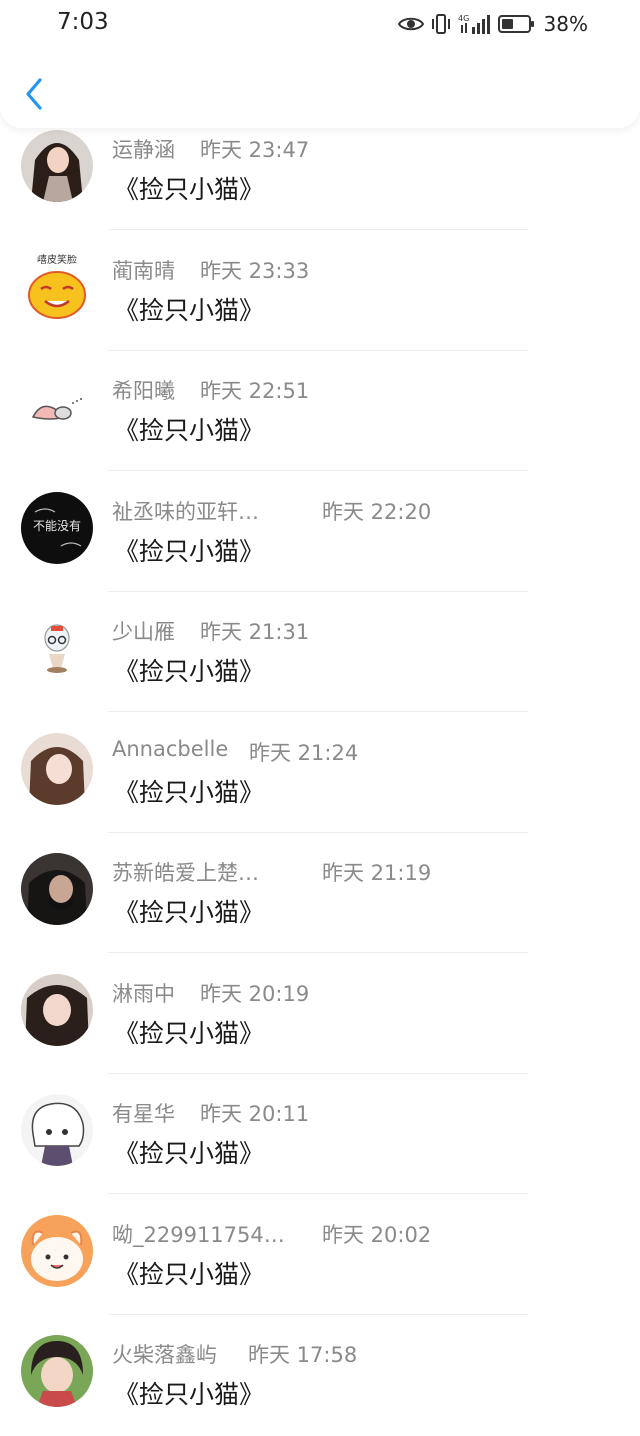 The width and height of the screenshot is (640, 1436). Describe the element at coordinates (83, 22) in the screenshot. I see `status-time: 7:03` at that location.